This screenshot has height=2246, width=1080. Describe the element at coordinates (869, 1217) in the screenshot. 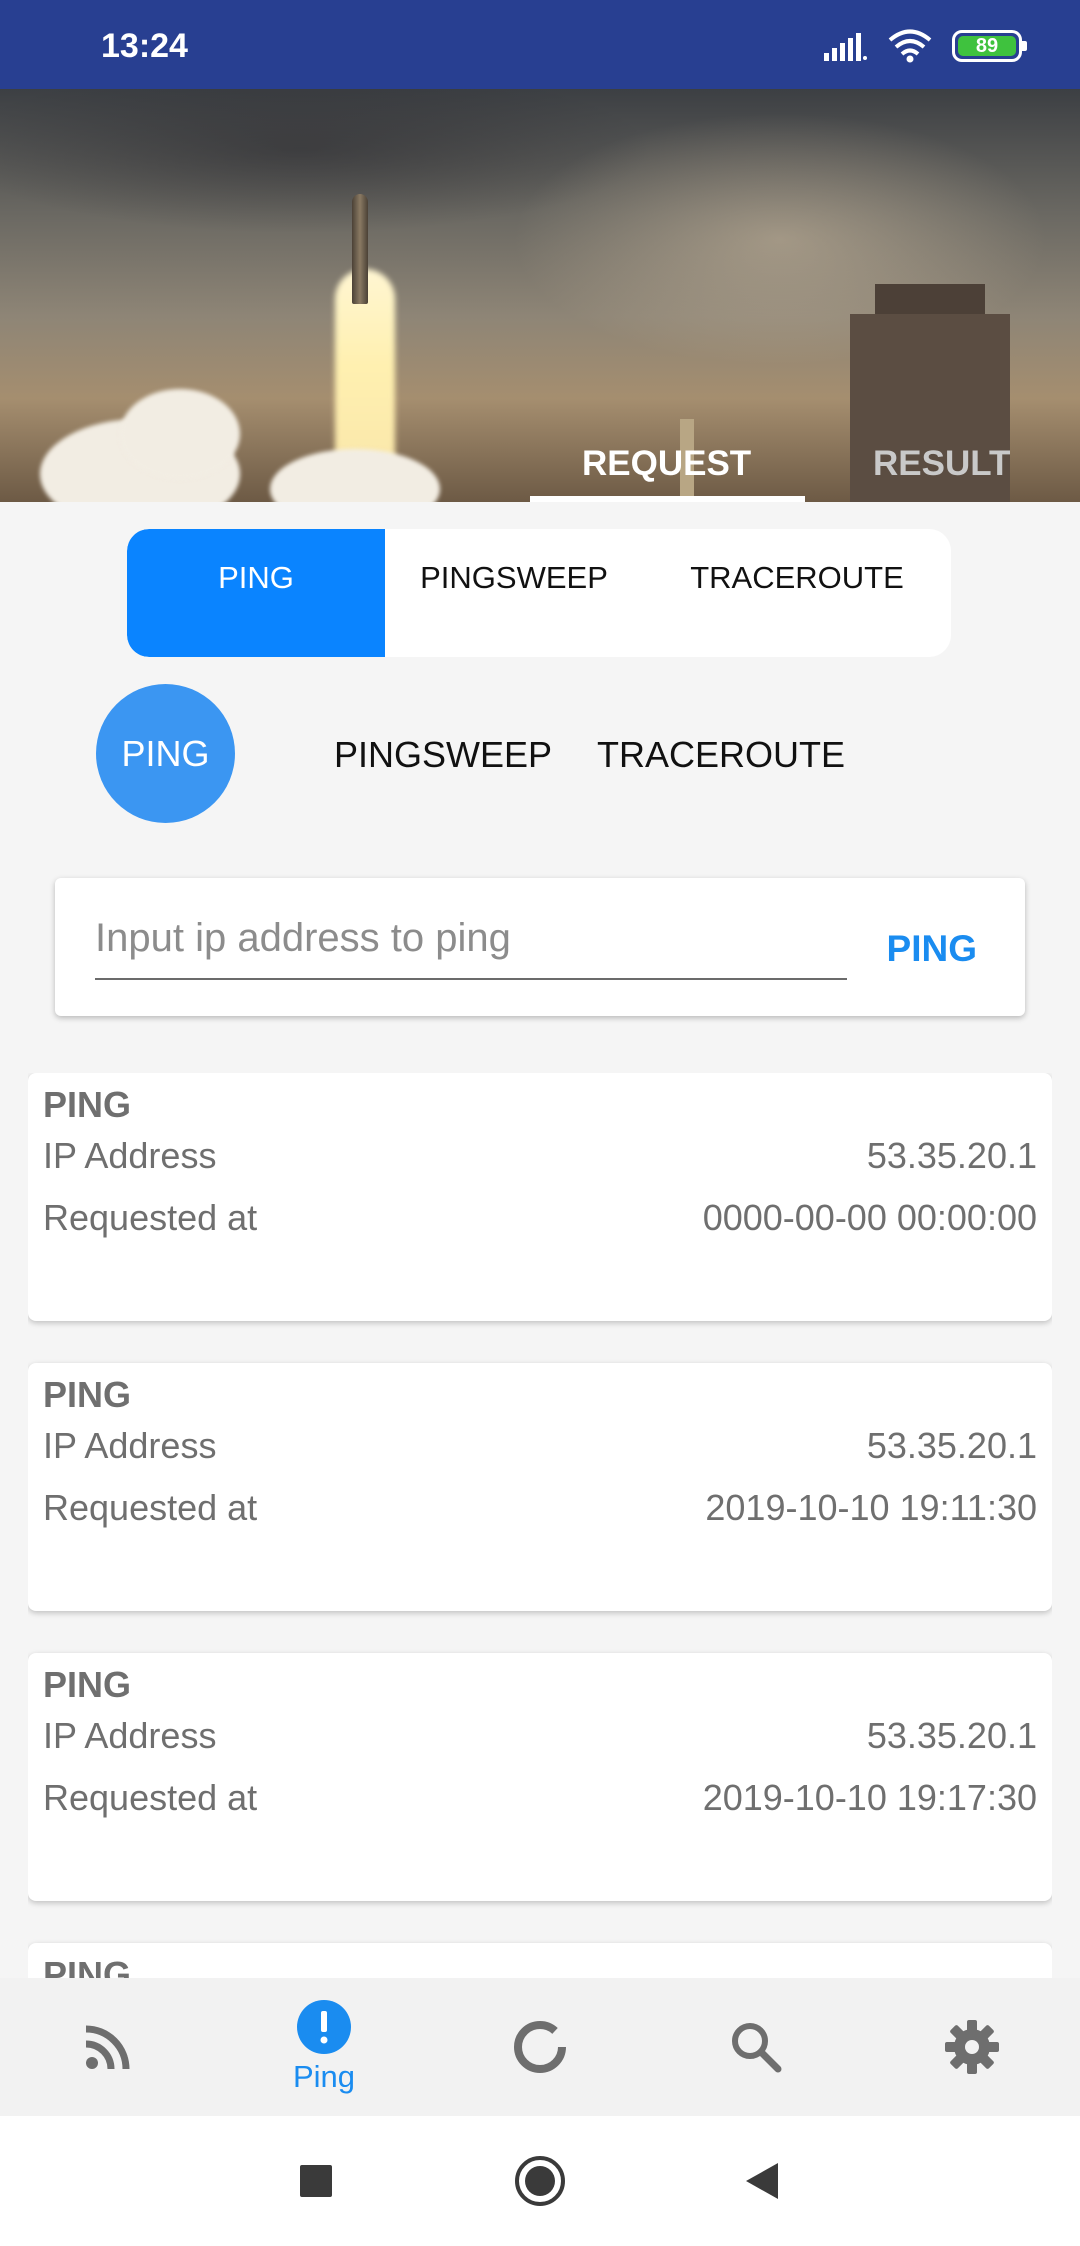

I see `time-value: 0000-00-00 00:00:00` at that location.